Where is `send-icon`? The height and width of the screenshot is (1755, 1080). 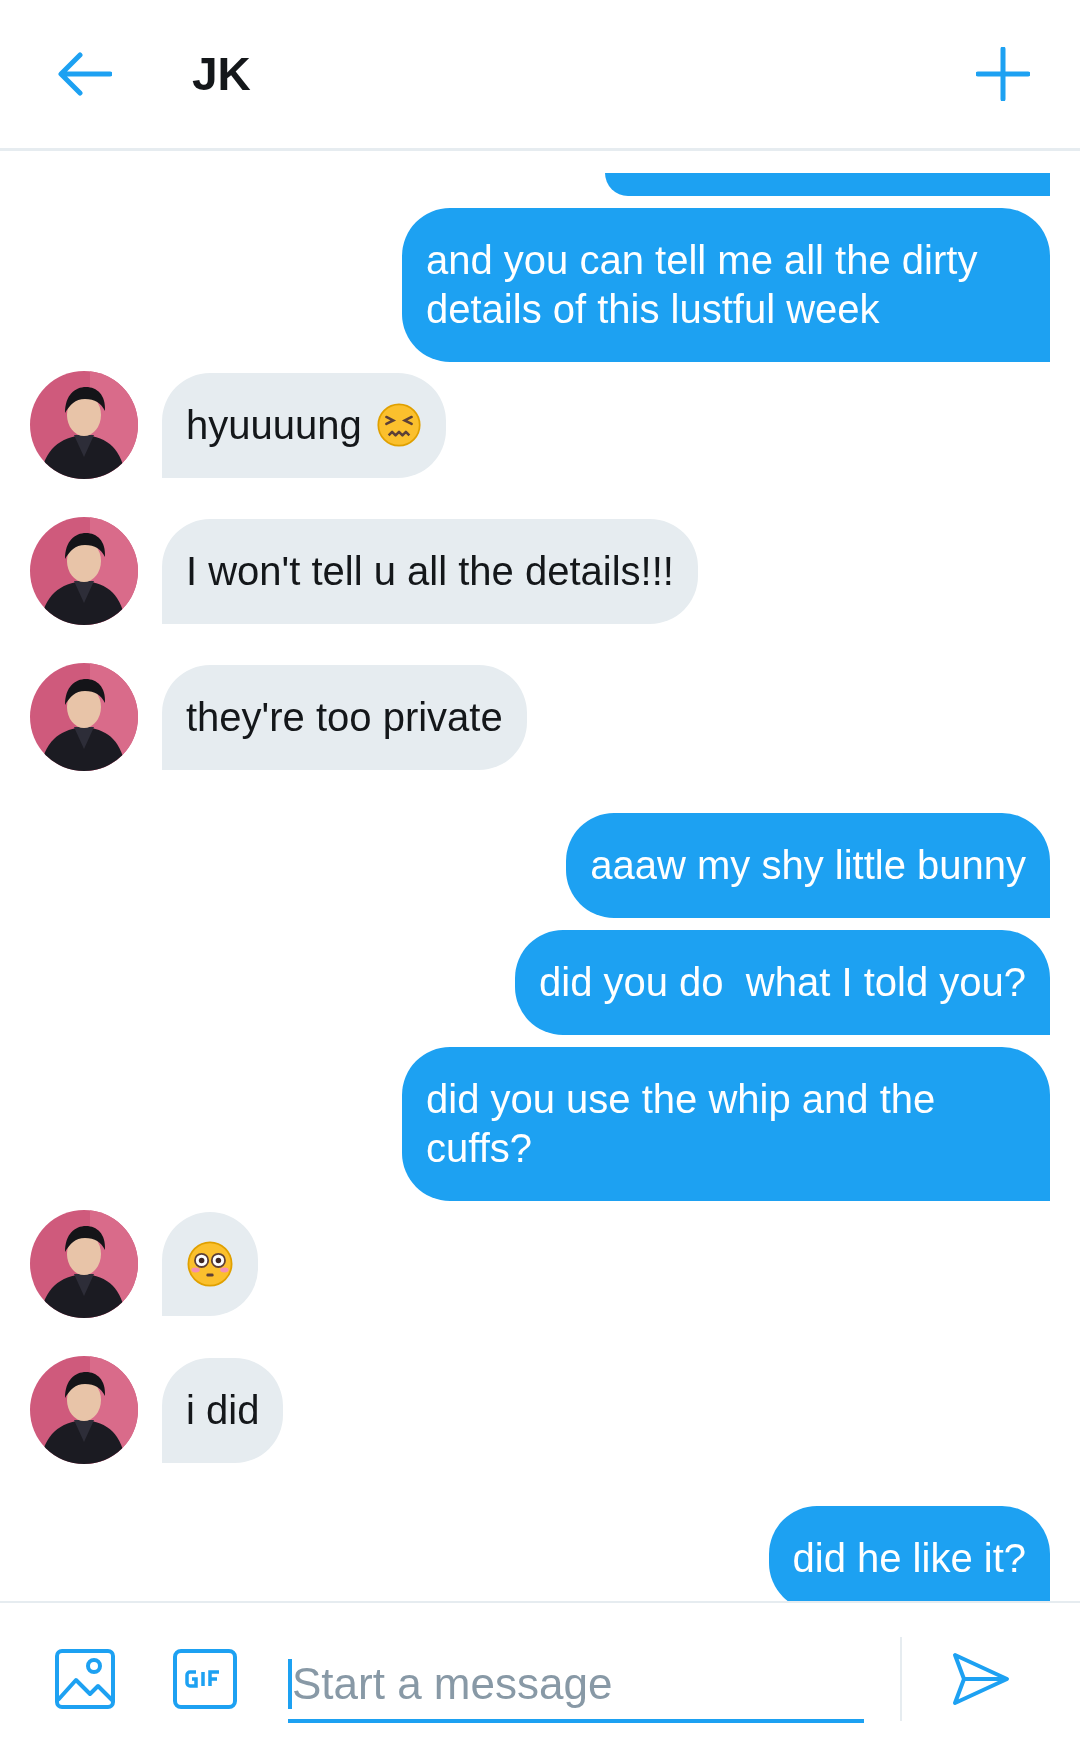
send-icon is located at coordinates (981, 1679).